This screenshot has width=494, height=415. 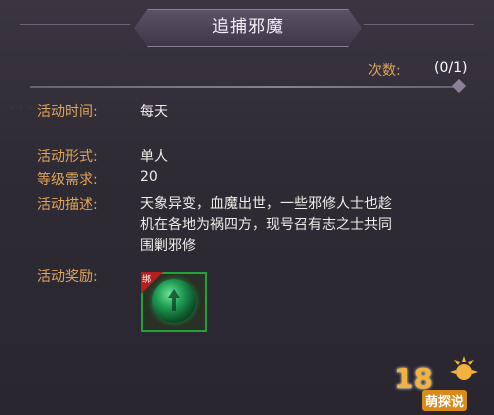 I want to click on label-description: 活动描述:, so click(x=67, y=205).